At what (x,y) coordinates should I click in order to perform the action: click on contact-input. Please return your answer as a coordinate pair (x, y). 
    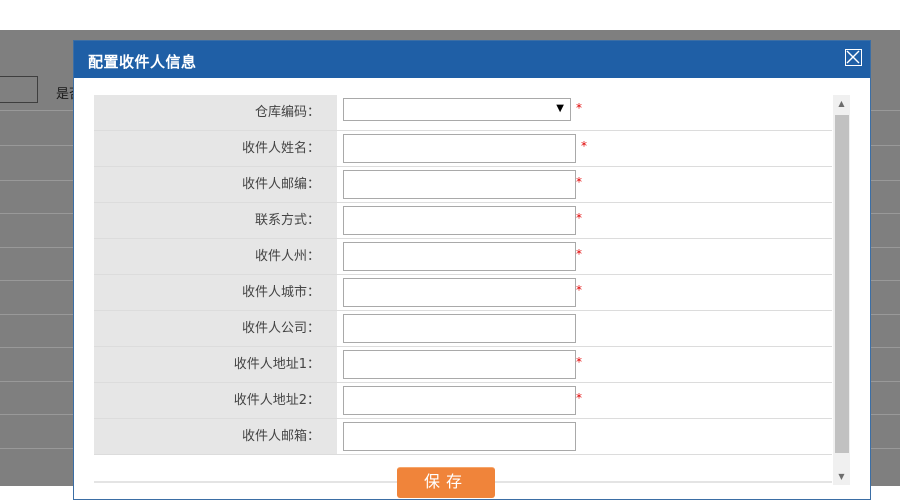
    Looking at the image, I should click on (459, 220).